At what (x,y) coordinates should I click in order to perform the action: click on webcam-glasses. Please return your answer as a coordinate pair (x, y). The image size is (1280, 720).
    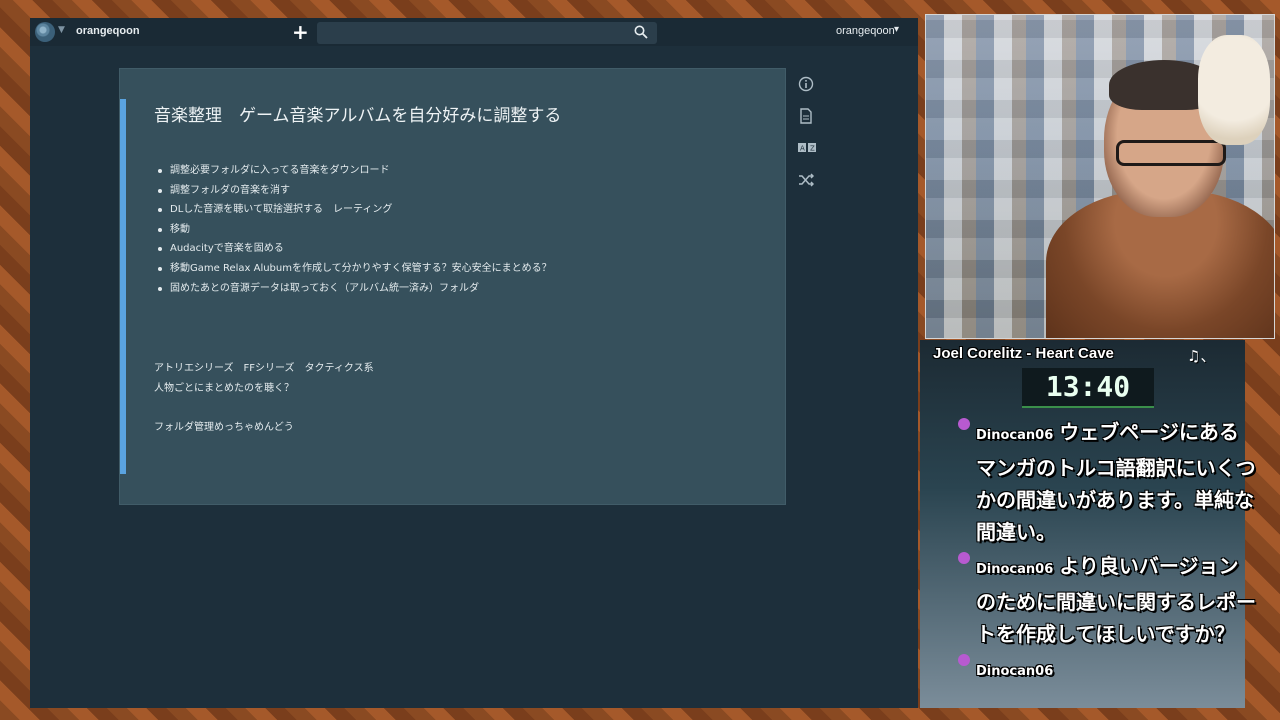
    Looking at the image, I should click on (1171, 153).